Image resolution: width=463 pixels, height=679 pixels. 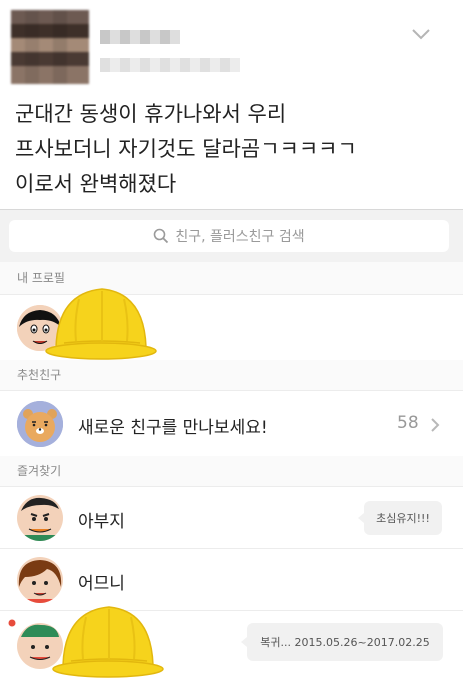 What do you see at coordinates (12, 623) in the screenshot?
I see `new-badge-dot-icon` at bounding box center [12, 623].